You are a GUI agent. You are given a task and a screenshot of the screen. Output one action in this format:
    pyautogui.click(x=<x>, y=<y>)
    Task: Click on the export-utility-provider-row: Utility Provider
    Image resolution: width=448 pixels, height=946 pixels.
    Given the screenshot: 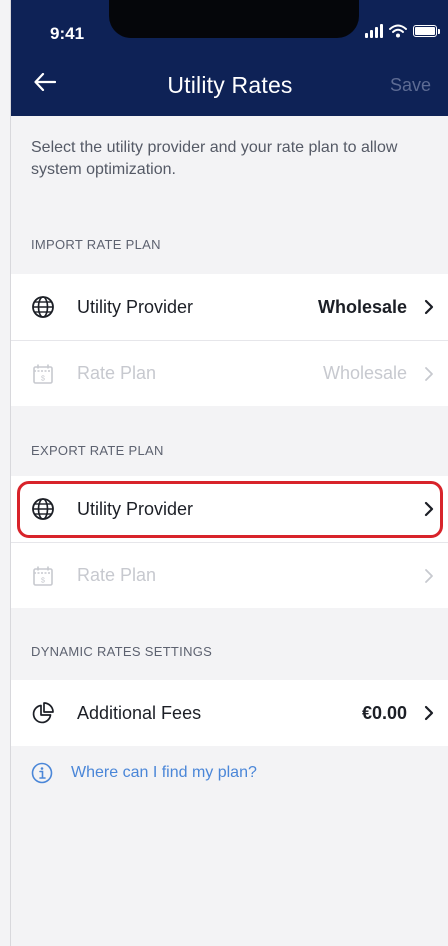 What is the action you would take?
    pyautogui.click(x=229, y=509)
    